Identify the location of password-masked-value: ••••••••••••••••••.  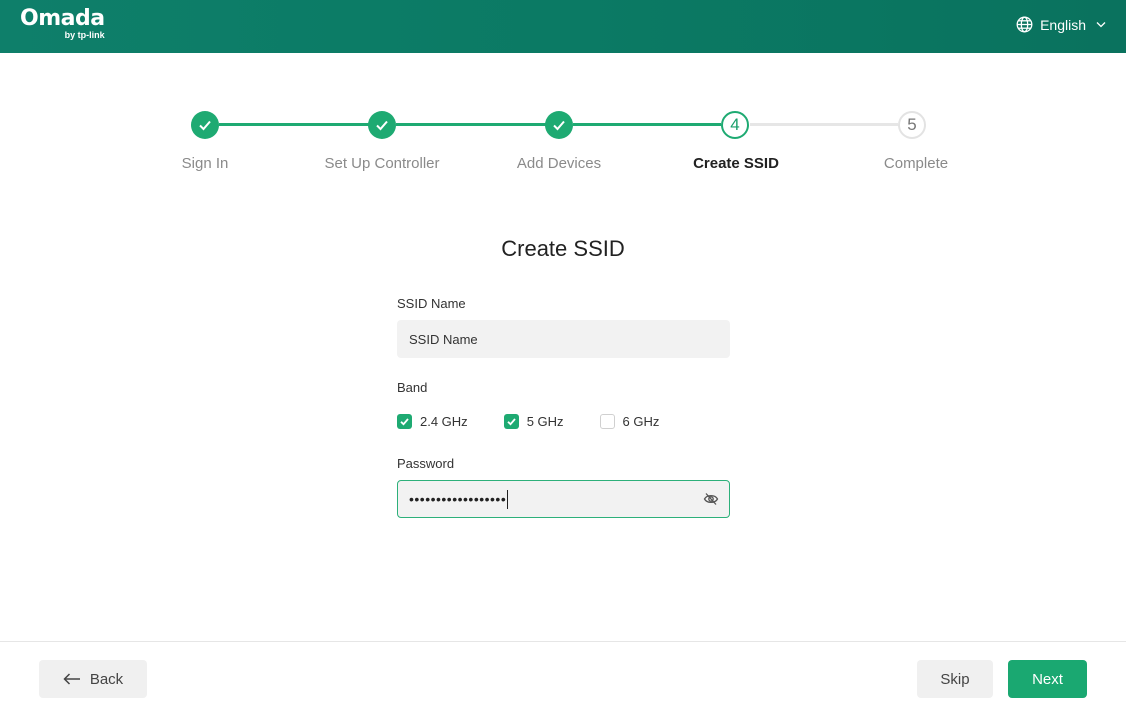
(458, 499).